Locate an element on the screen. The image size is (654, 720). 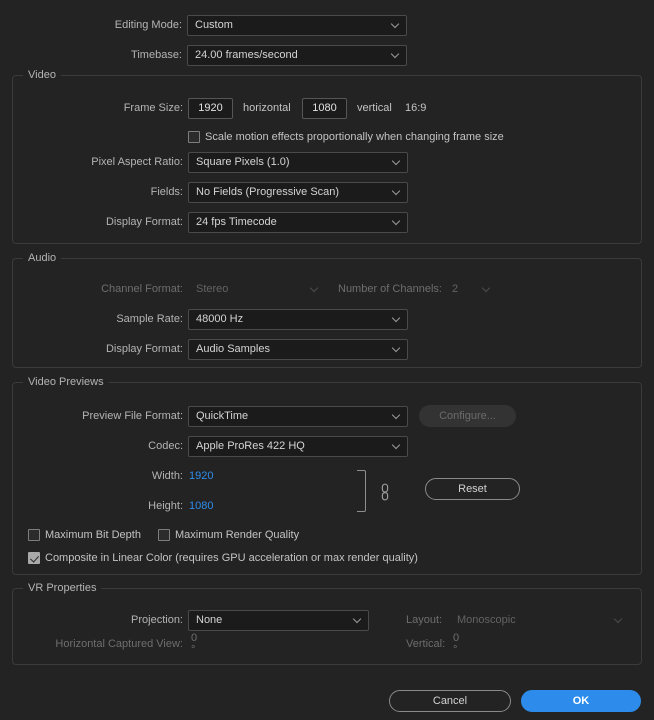
cancel-button: Cancel is located at coordinates (450, 701).